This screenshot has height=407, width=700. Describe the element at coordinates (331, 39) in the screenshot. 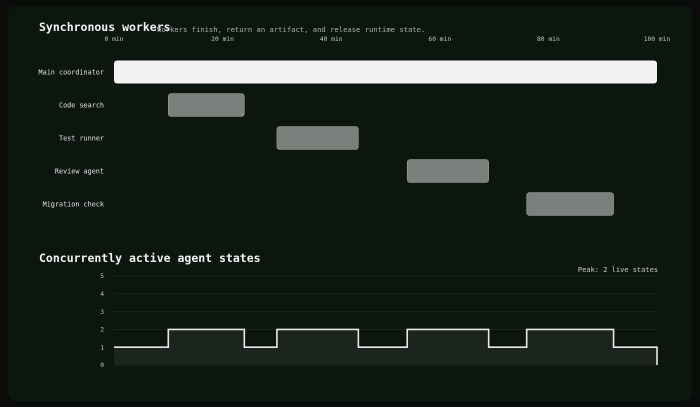

I see `x-tick-label: 40 min` at that location.